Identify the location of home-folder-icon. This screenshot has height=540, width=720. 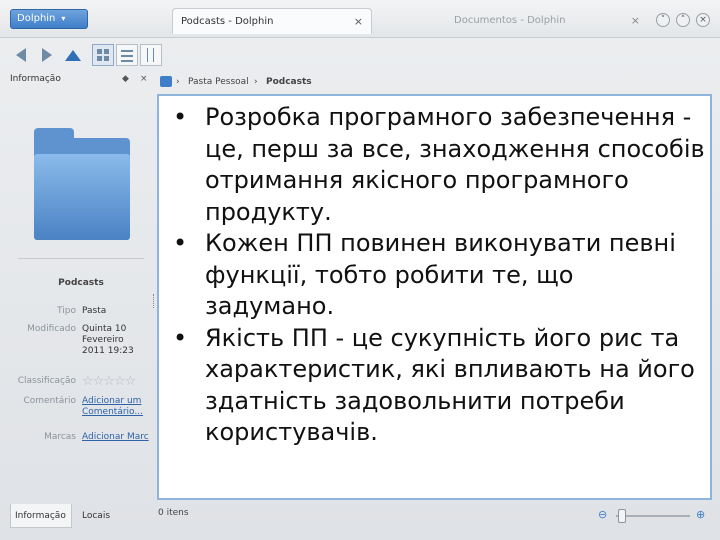
(166, 81).